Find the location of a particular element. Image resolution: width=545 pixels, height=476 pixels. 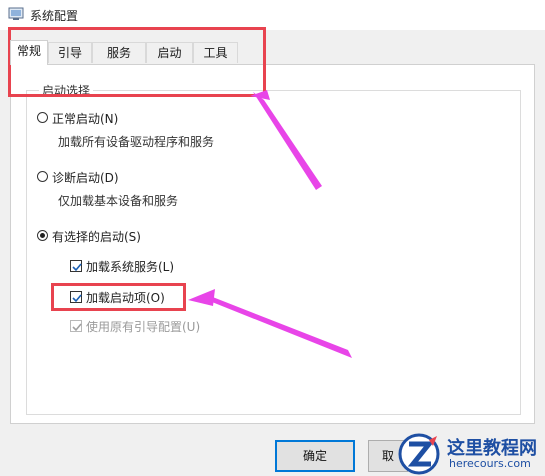

tab-general: 常规 is located at coordinates (29, 52).